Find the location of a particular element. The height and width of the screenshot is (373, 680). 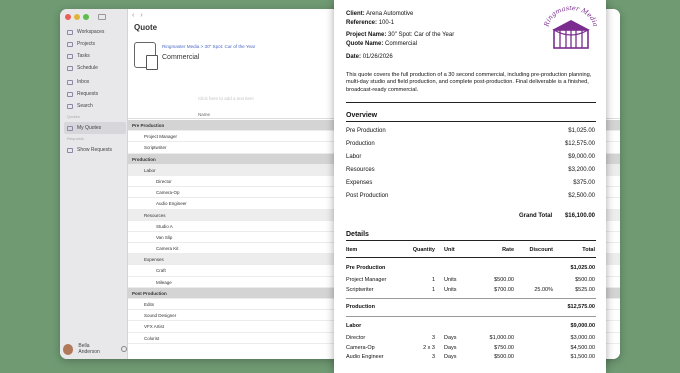

sidebar-item-show-requests: Show Requests is located at coordinates (95, 150).